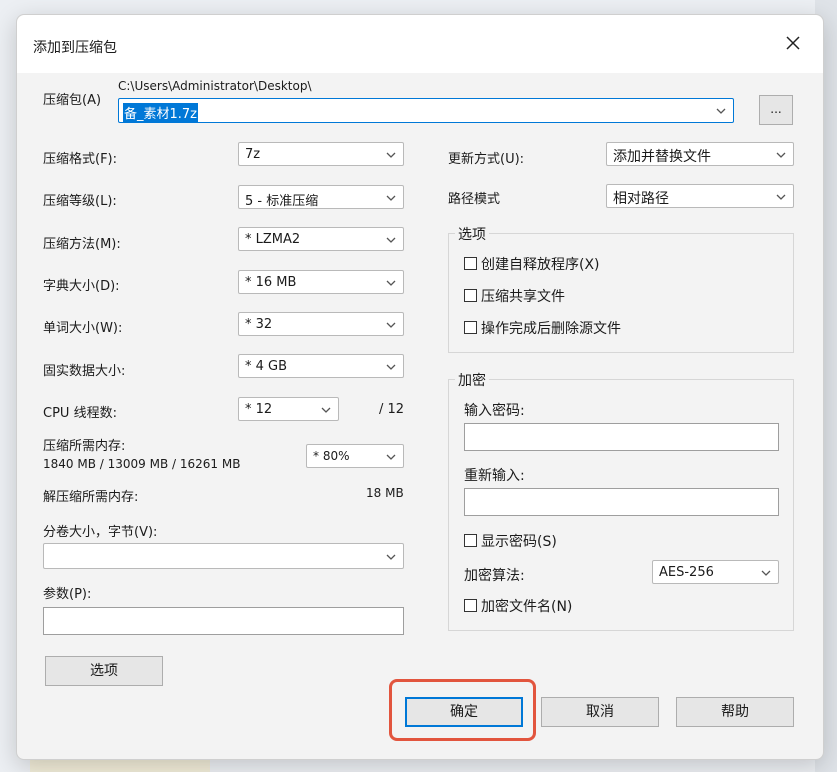 This screenshot has height=772, width=837. I want to click on close-icon, so click(793, 43).